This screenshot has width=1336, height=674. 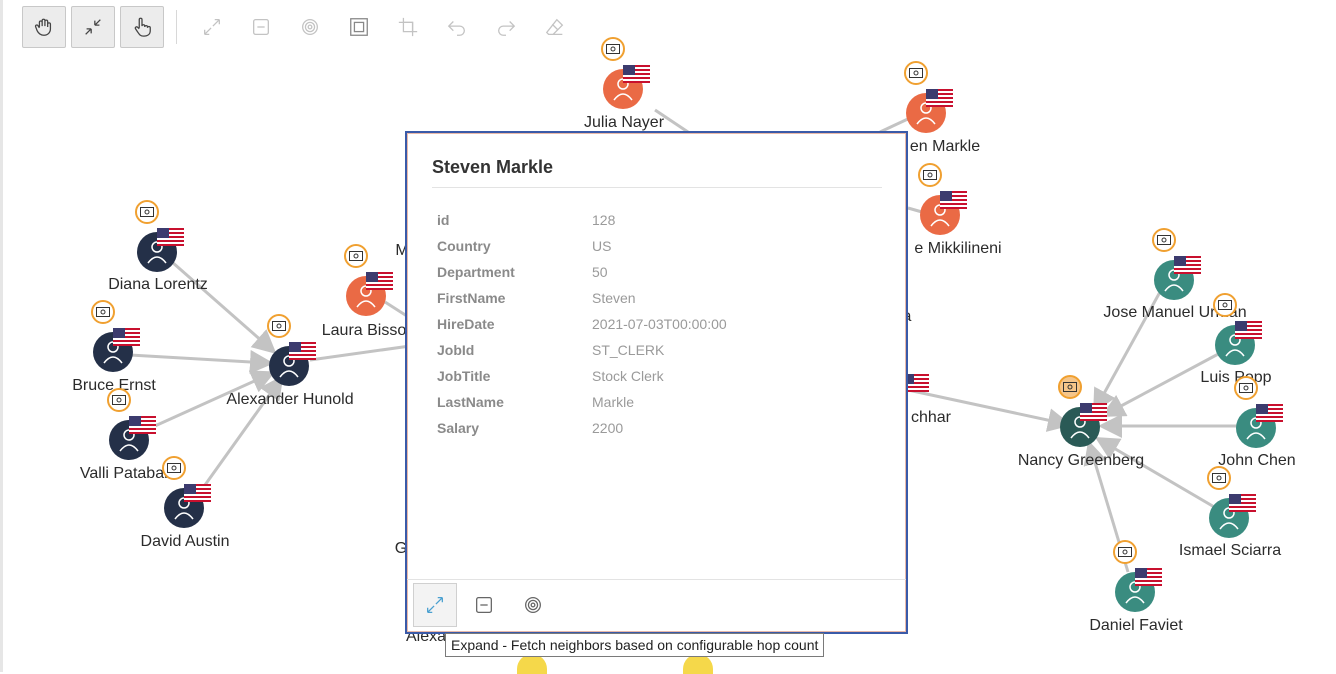 What do you see at coordinates (1230, 550) in the screenshot?
I see `node-label: Ismael Sciarra` at bounding box center [1230, 550].